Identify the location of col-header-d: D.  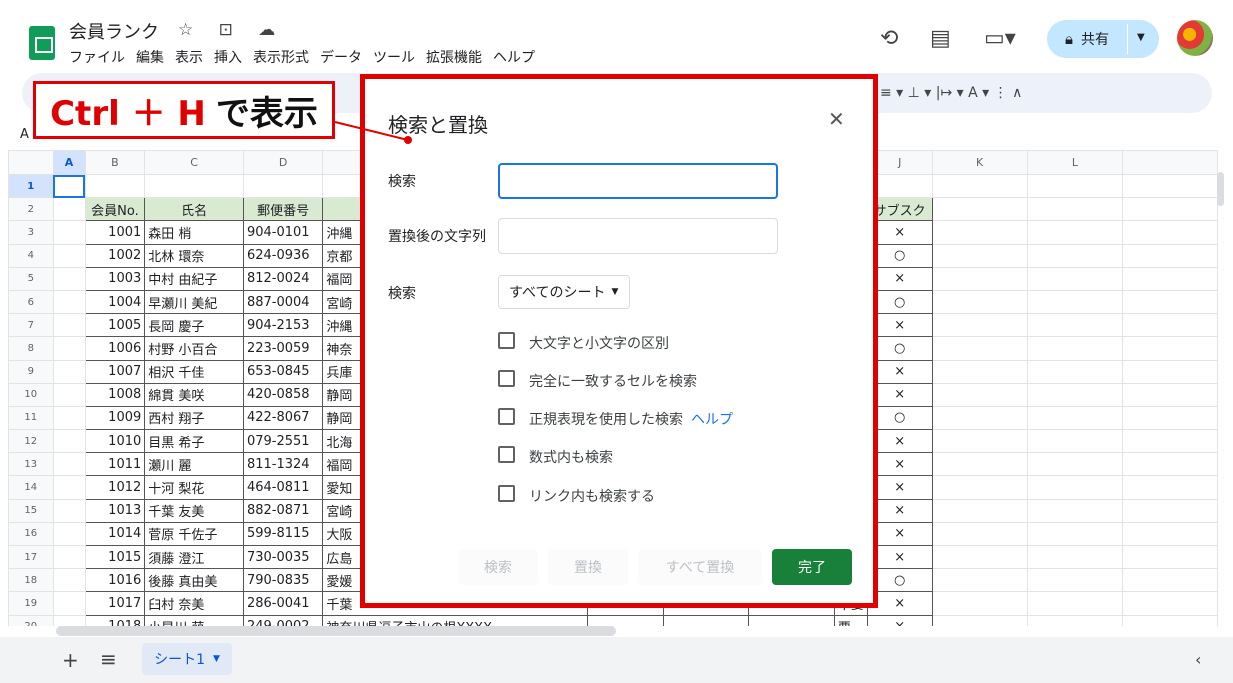
(283, 162).